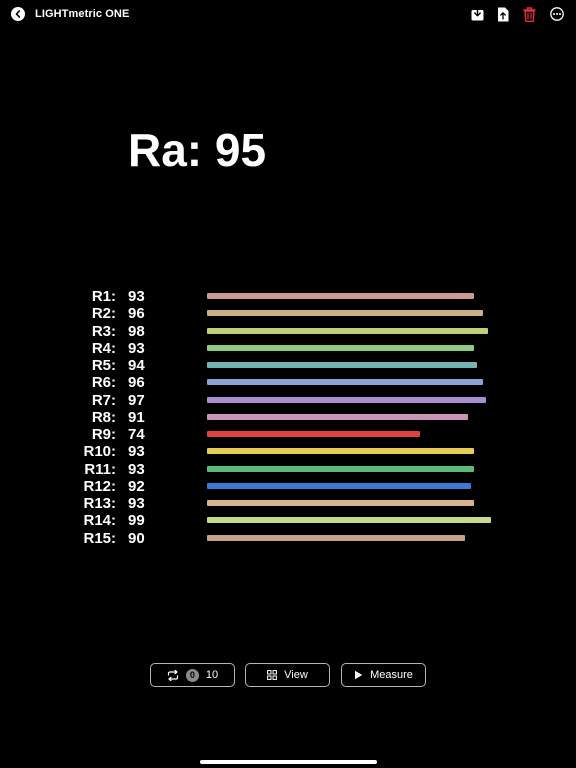  Describe the element at coordinates (136, 521) in the screenshot. I see `cri-value: 99` at that location.